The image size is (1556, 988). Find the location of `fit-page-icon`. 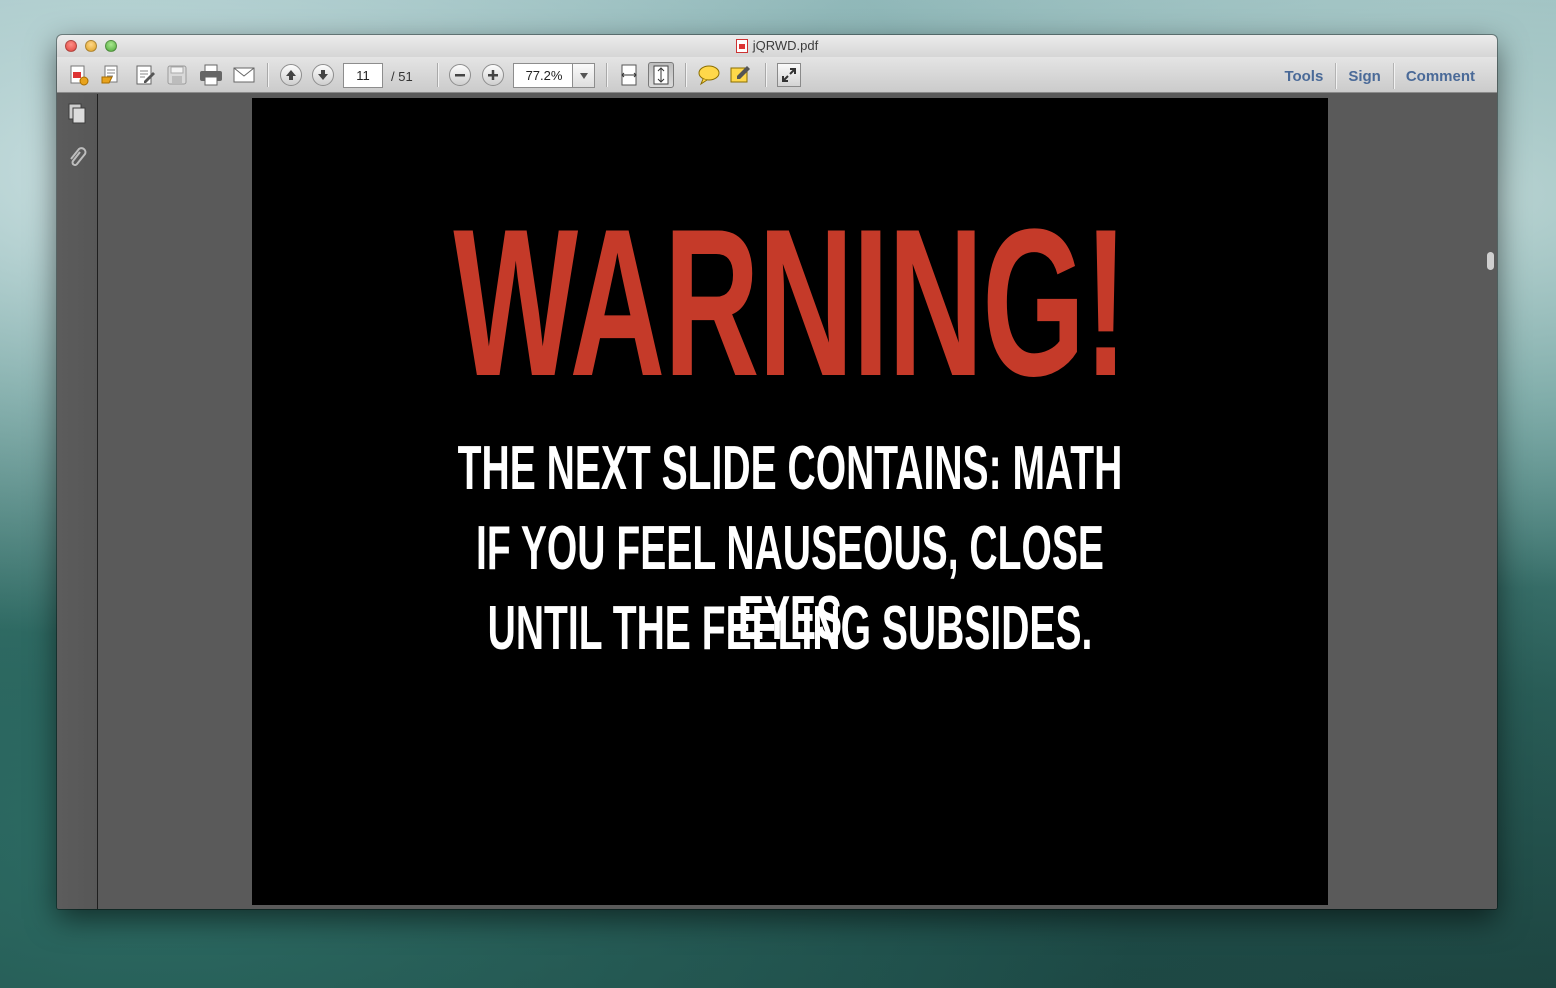

fit-page-icon is located at coordinates (661, 75).